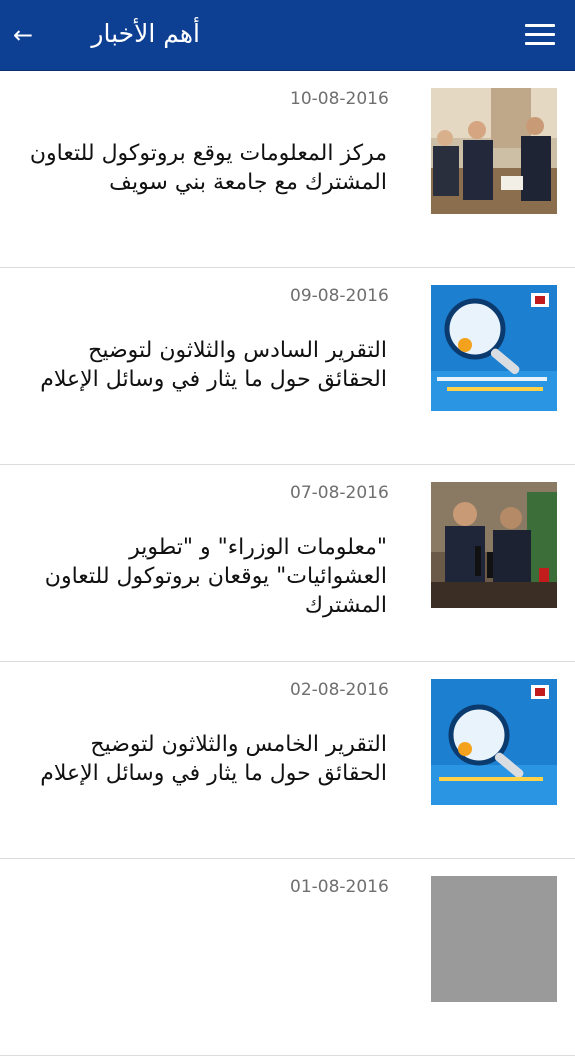  What do you see at coordinates (339, 690) in the screenshot?
I see `news-date: 02-08-2016` at bounding box center [339, 690].